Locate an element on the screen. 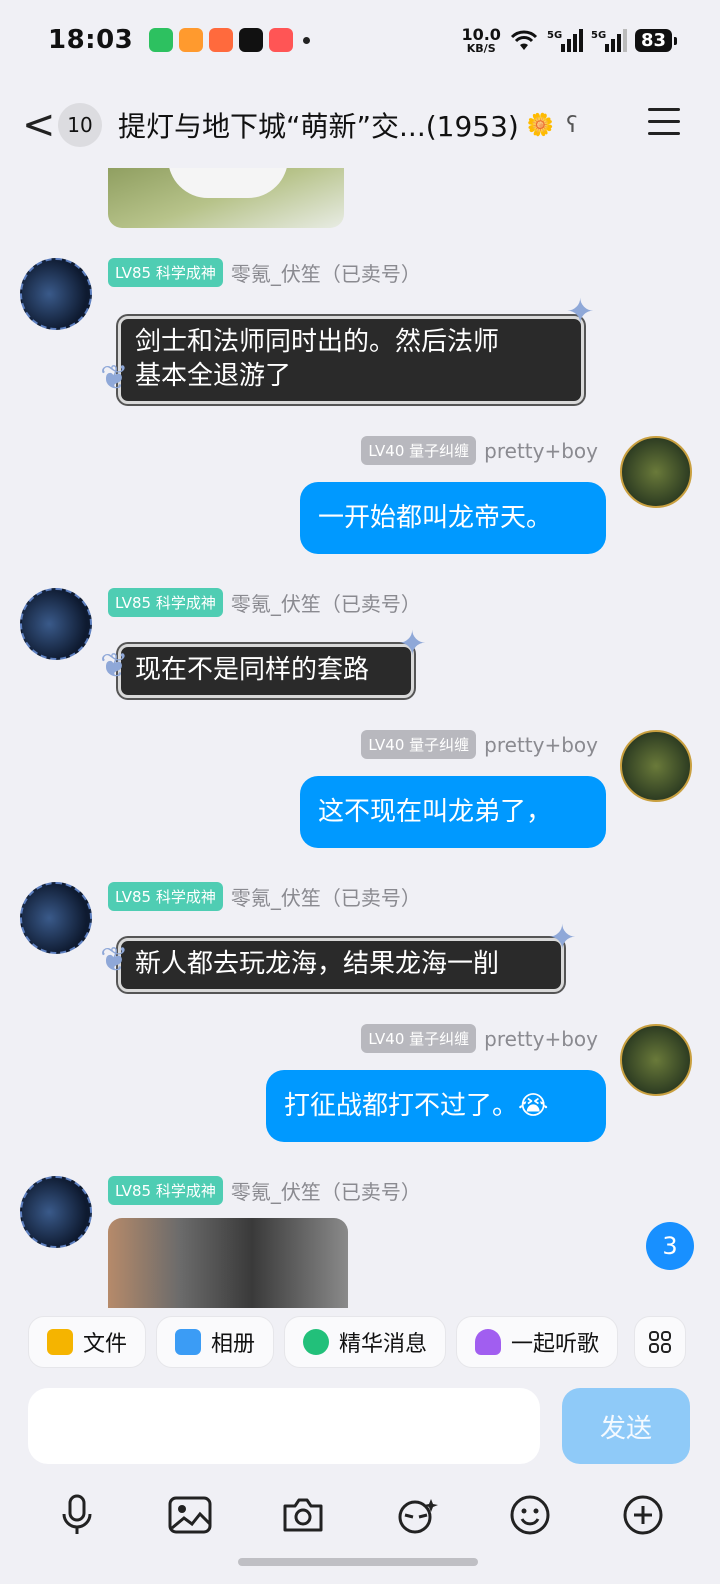 This screenshot has width=720, height=1584. message-text: 打征战都打不过了。😭 is located at coordinates (416, 1106).